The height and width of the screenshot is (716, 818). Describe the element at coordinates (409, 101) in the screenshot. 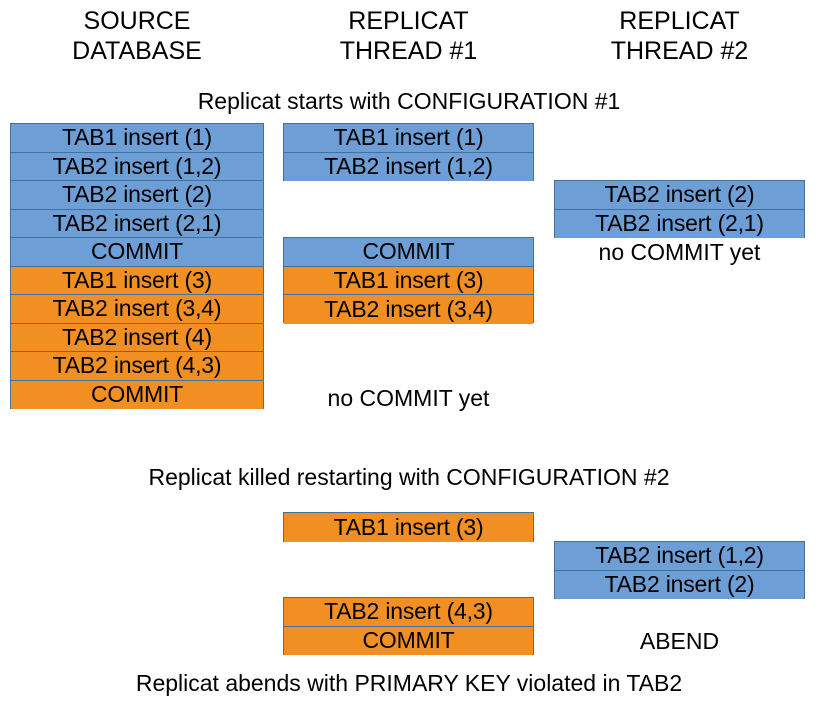

I see `caption-configuration-1: Replicat starts with CONFIGURATION #1` at that location.